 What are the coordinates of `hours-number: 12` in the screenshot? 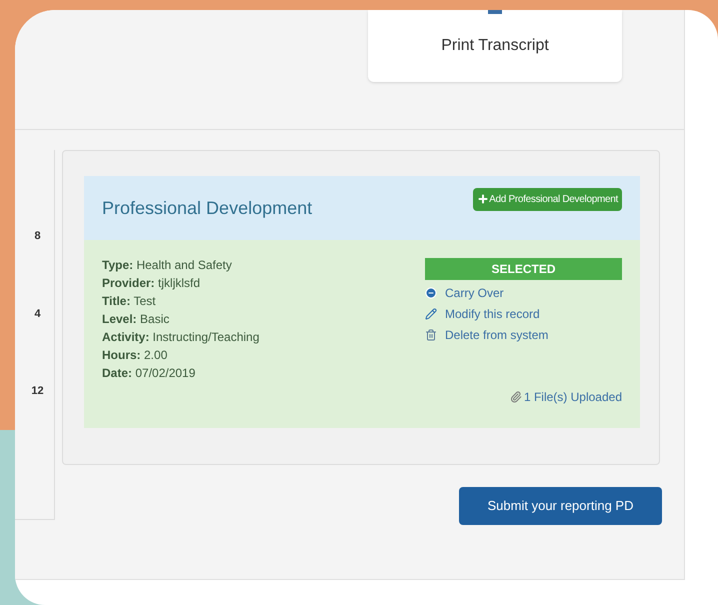 It's located at (37, 391).